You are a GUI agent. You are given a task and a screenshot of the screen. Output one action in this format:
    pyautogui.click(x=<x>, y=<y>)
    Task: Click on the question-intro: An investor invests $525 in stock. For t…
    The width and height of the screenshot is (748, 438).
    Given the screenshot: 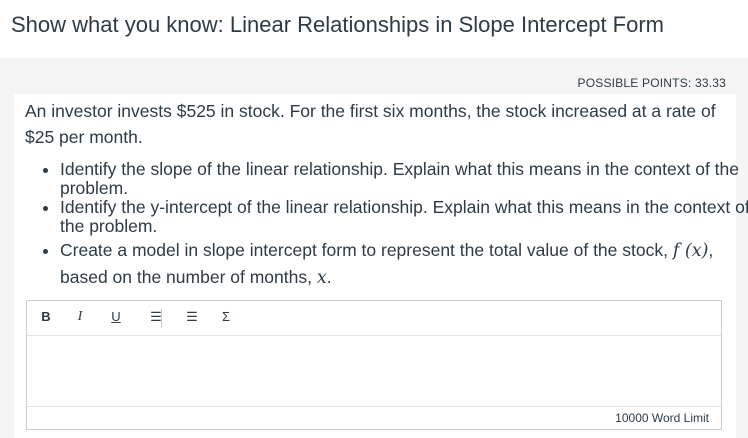 What is the action you would take?
    pyautogui.click(x=370, y=124)
    